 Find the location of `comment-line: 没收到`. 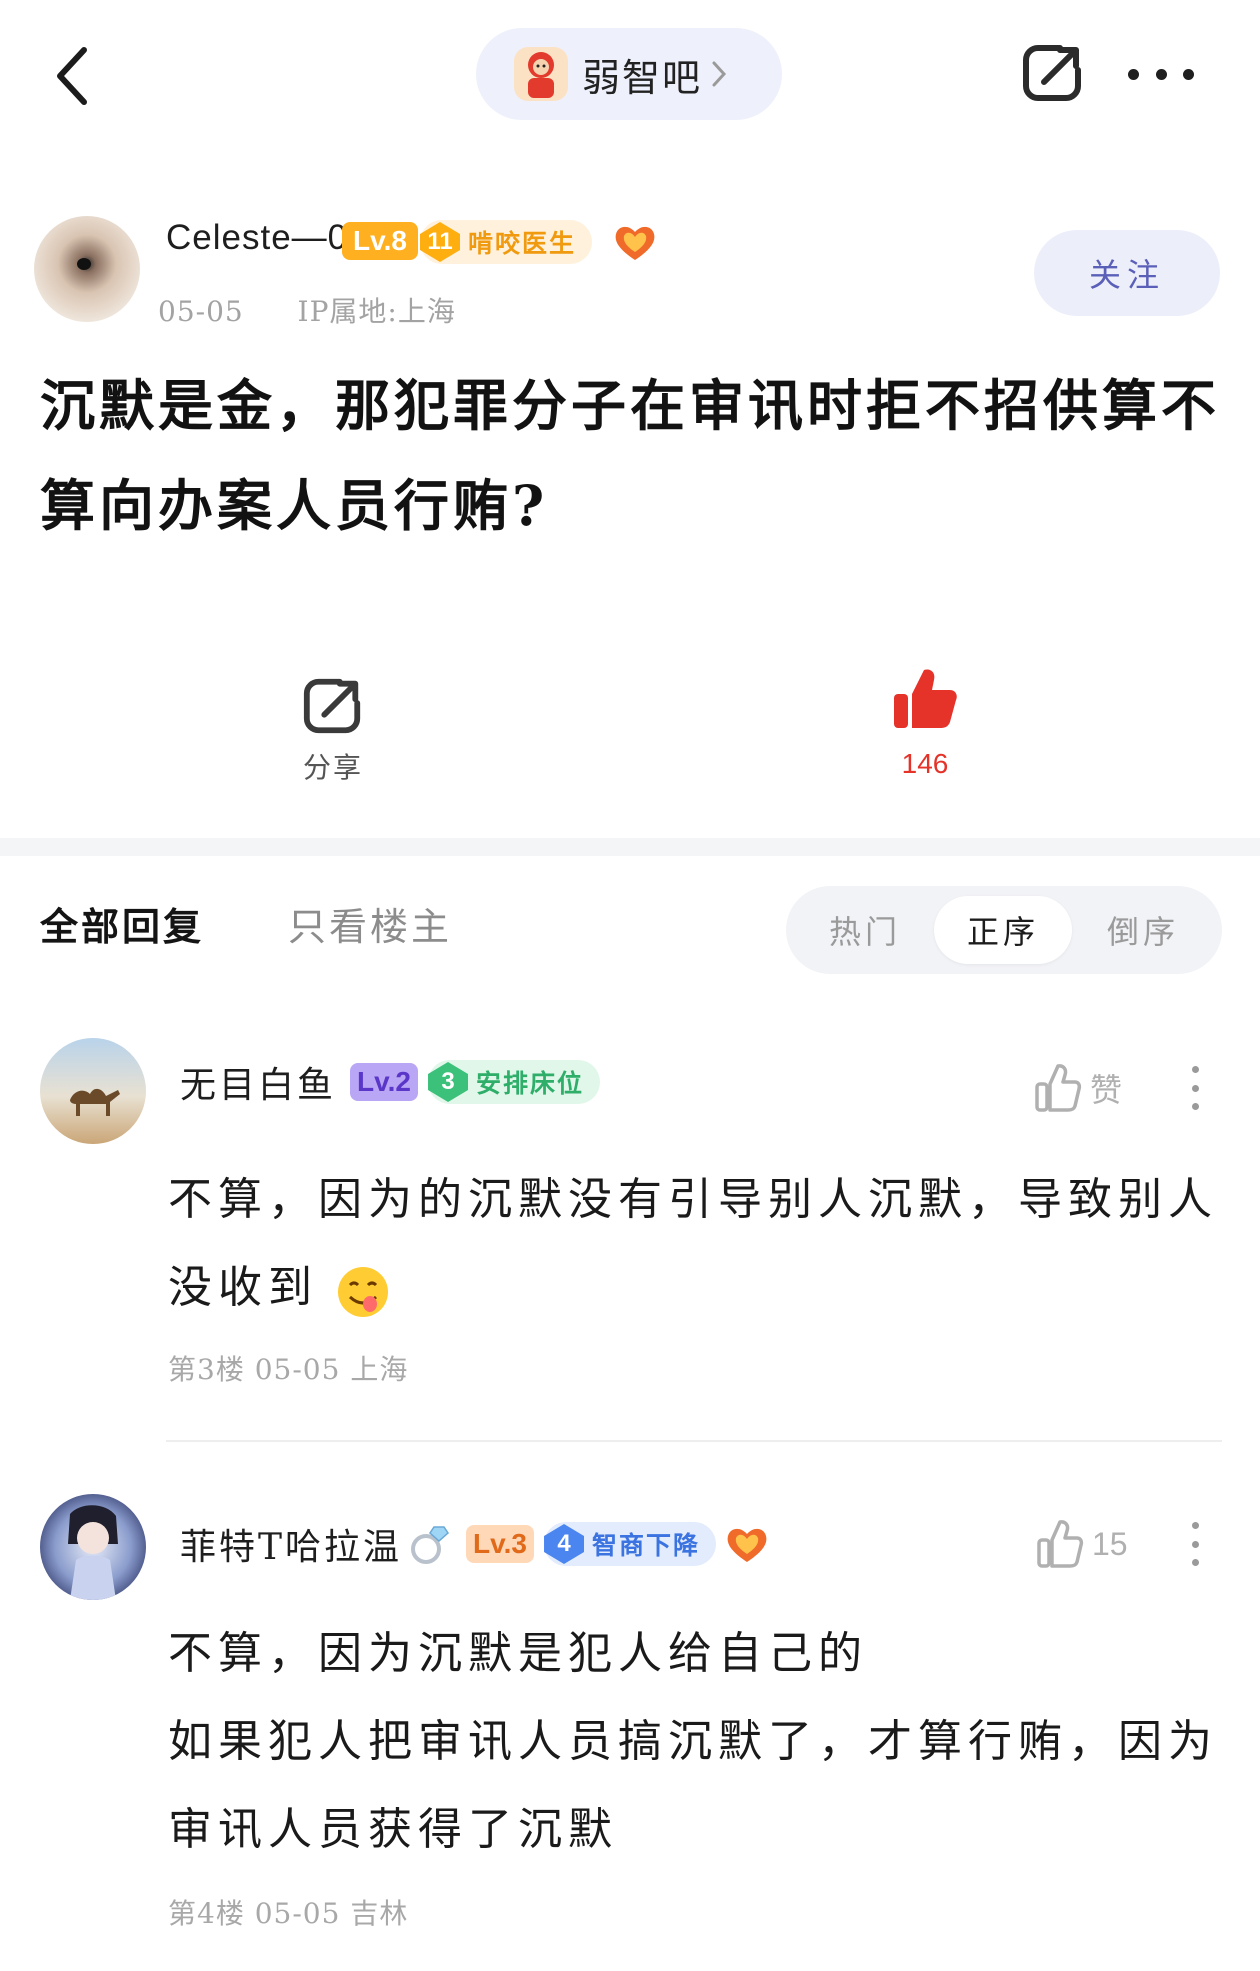

comment-line: 没收到 is located at coordinates (243, 1287).